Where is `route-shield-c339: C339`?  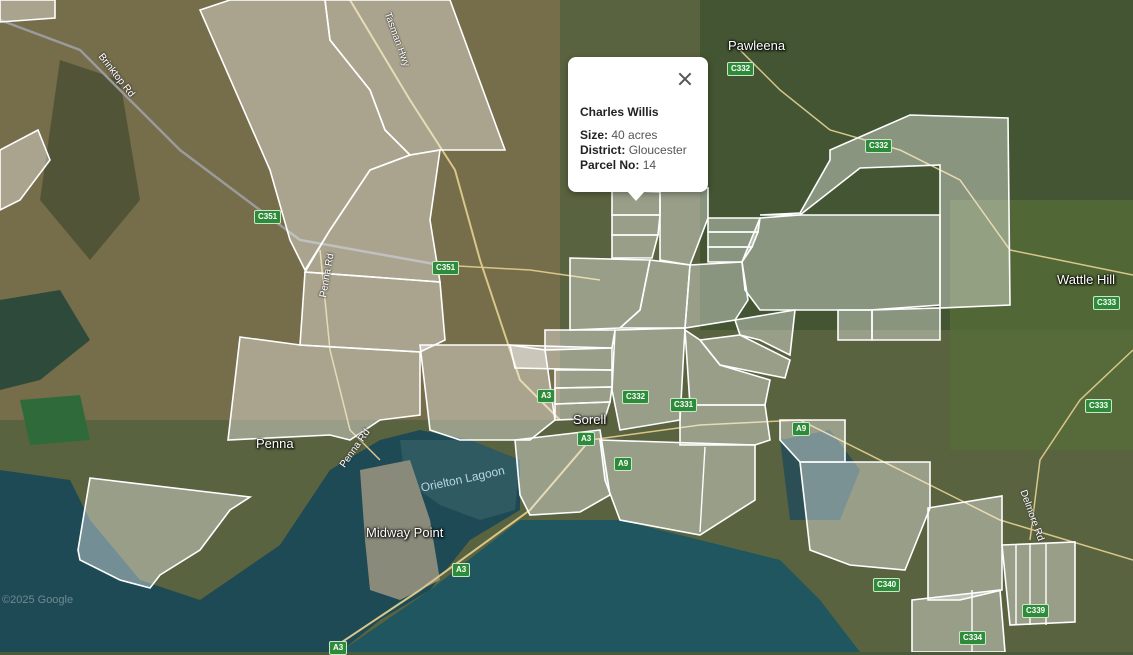 route-shield-c339: C339 is located at coordinates (1036, 611).